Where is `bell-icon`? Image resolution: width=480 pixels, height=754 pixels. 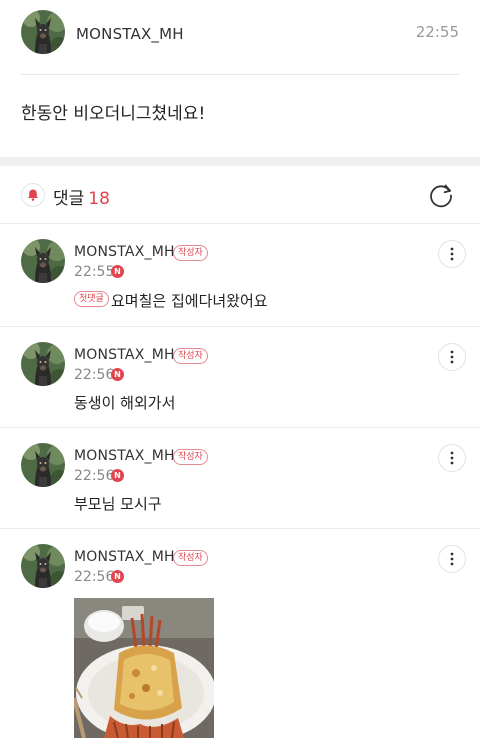 bell-icon is located at coordinates (33, 195).